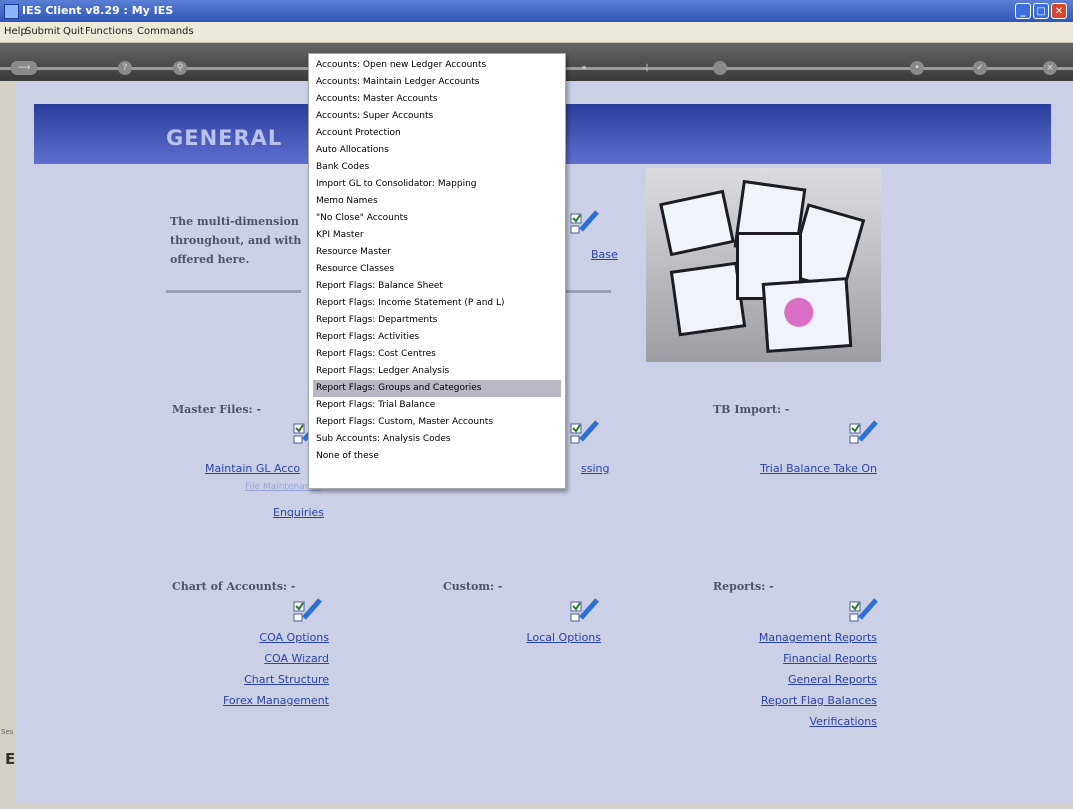 This screenshot has width=1073, height=809. I want to click on menu-item-highlighted: Report Flags: Groups and Categories, so click(437, 388).